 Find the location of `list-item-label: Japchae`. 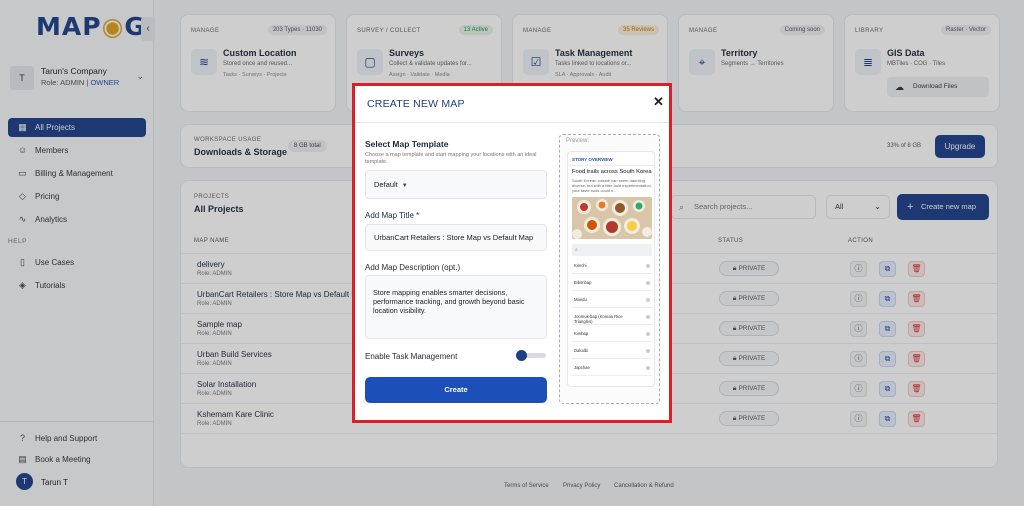

list-item-label: Japchae is located at coordinates (582, 367).